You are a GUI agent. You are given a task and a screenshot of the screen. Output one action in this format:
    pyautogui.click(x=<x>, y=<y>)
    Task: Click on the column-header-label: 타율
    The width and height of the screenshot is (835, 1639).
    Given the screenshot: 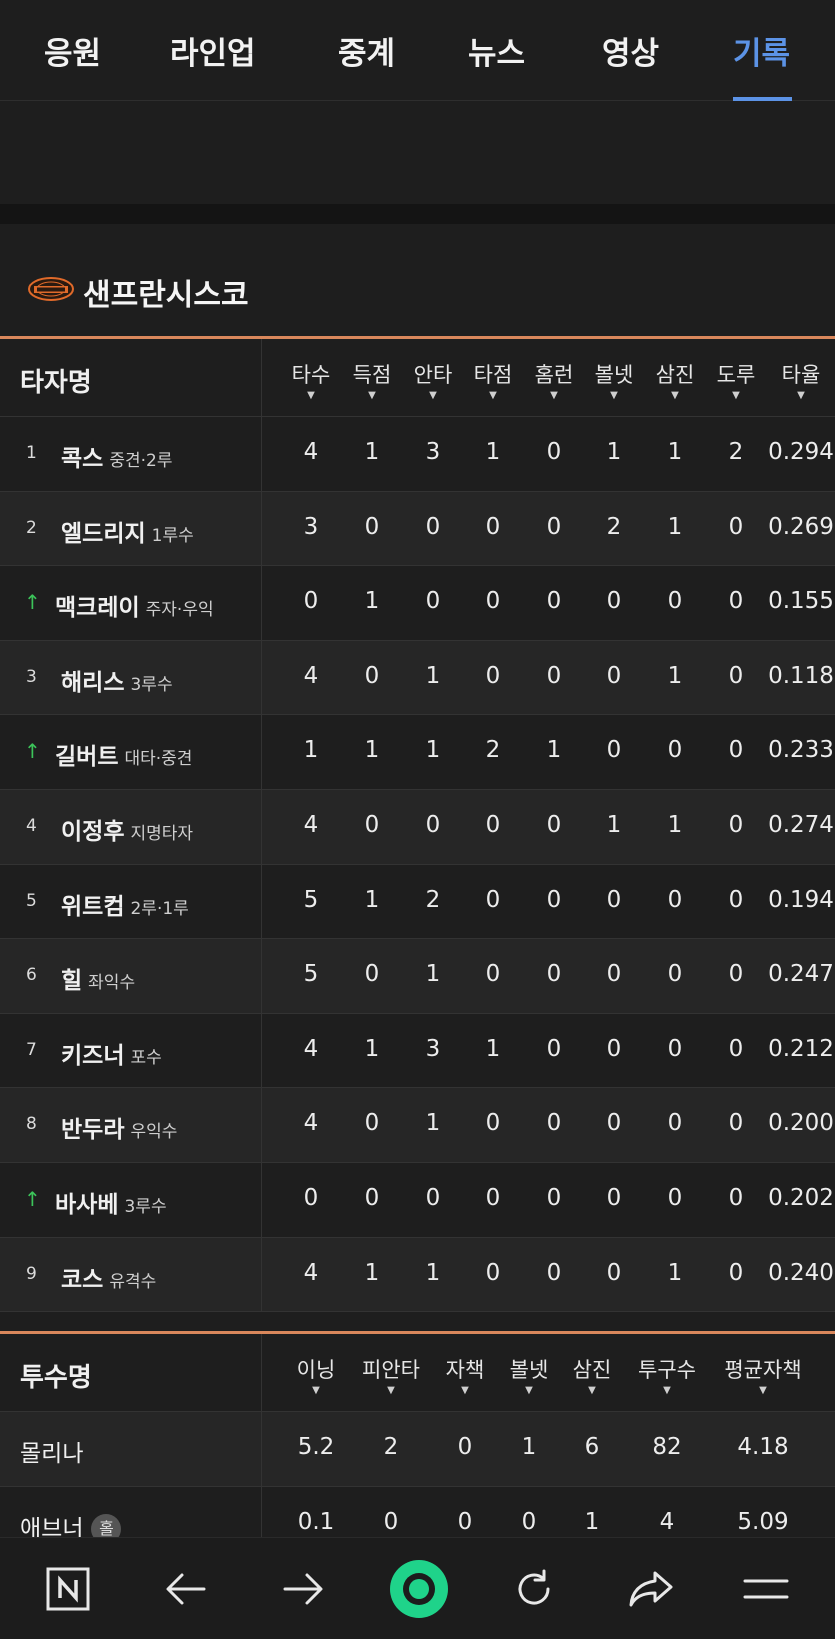 What is the action you would take?
    pyautogui.click(x=801, y=375)
    